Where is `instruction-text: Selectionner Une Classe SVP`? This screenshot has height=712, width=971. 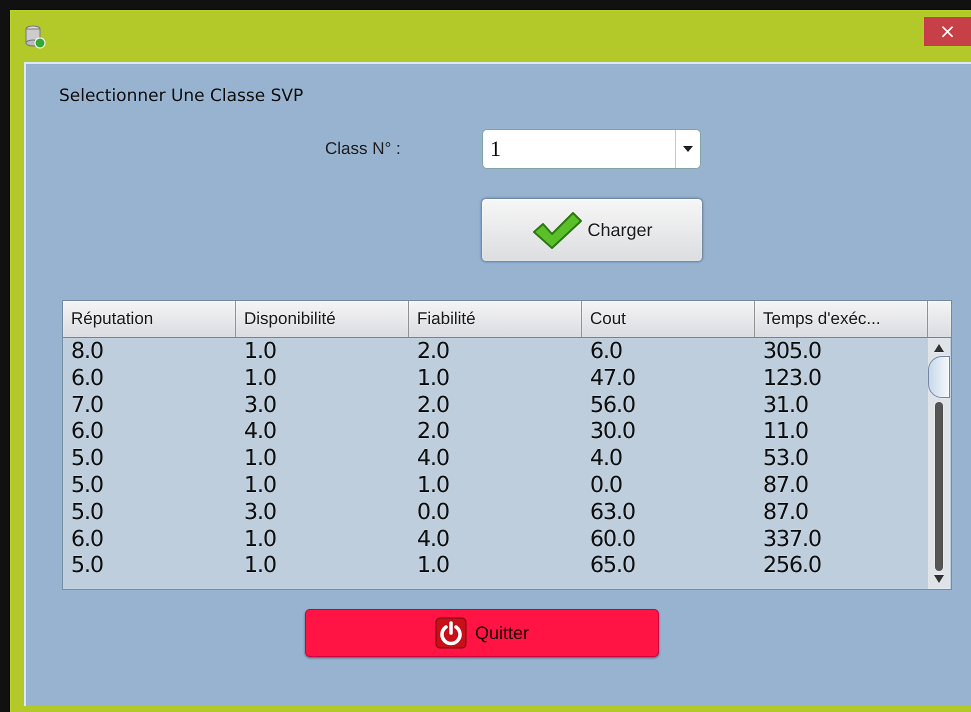 instruction-text: Selectionner Une Classe SVP is located at coordinates (181, 96).